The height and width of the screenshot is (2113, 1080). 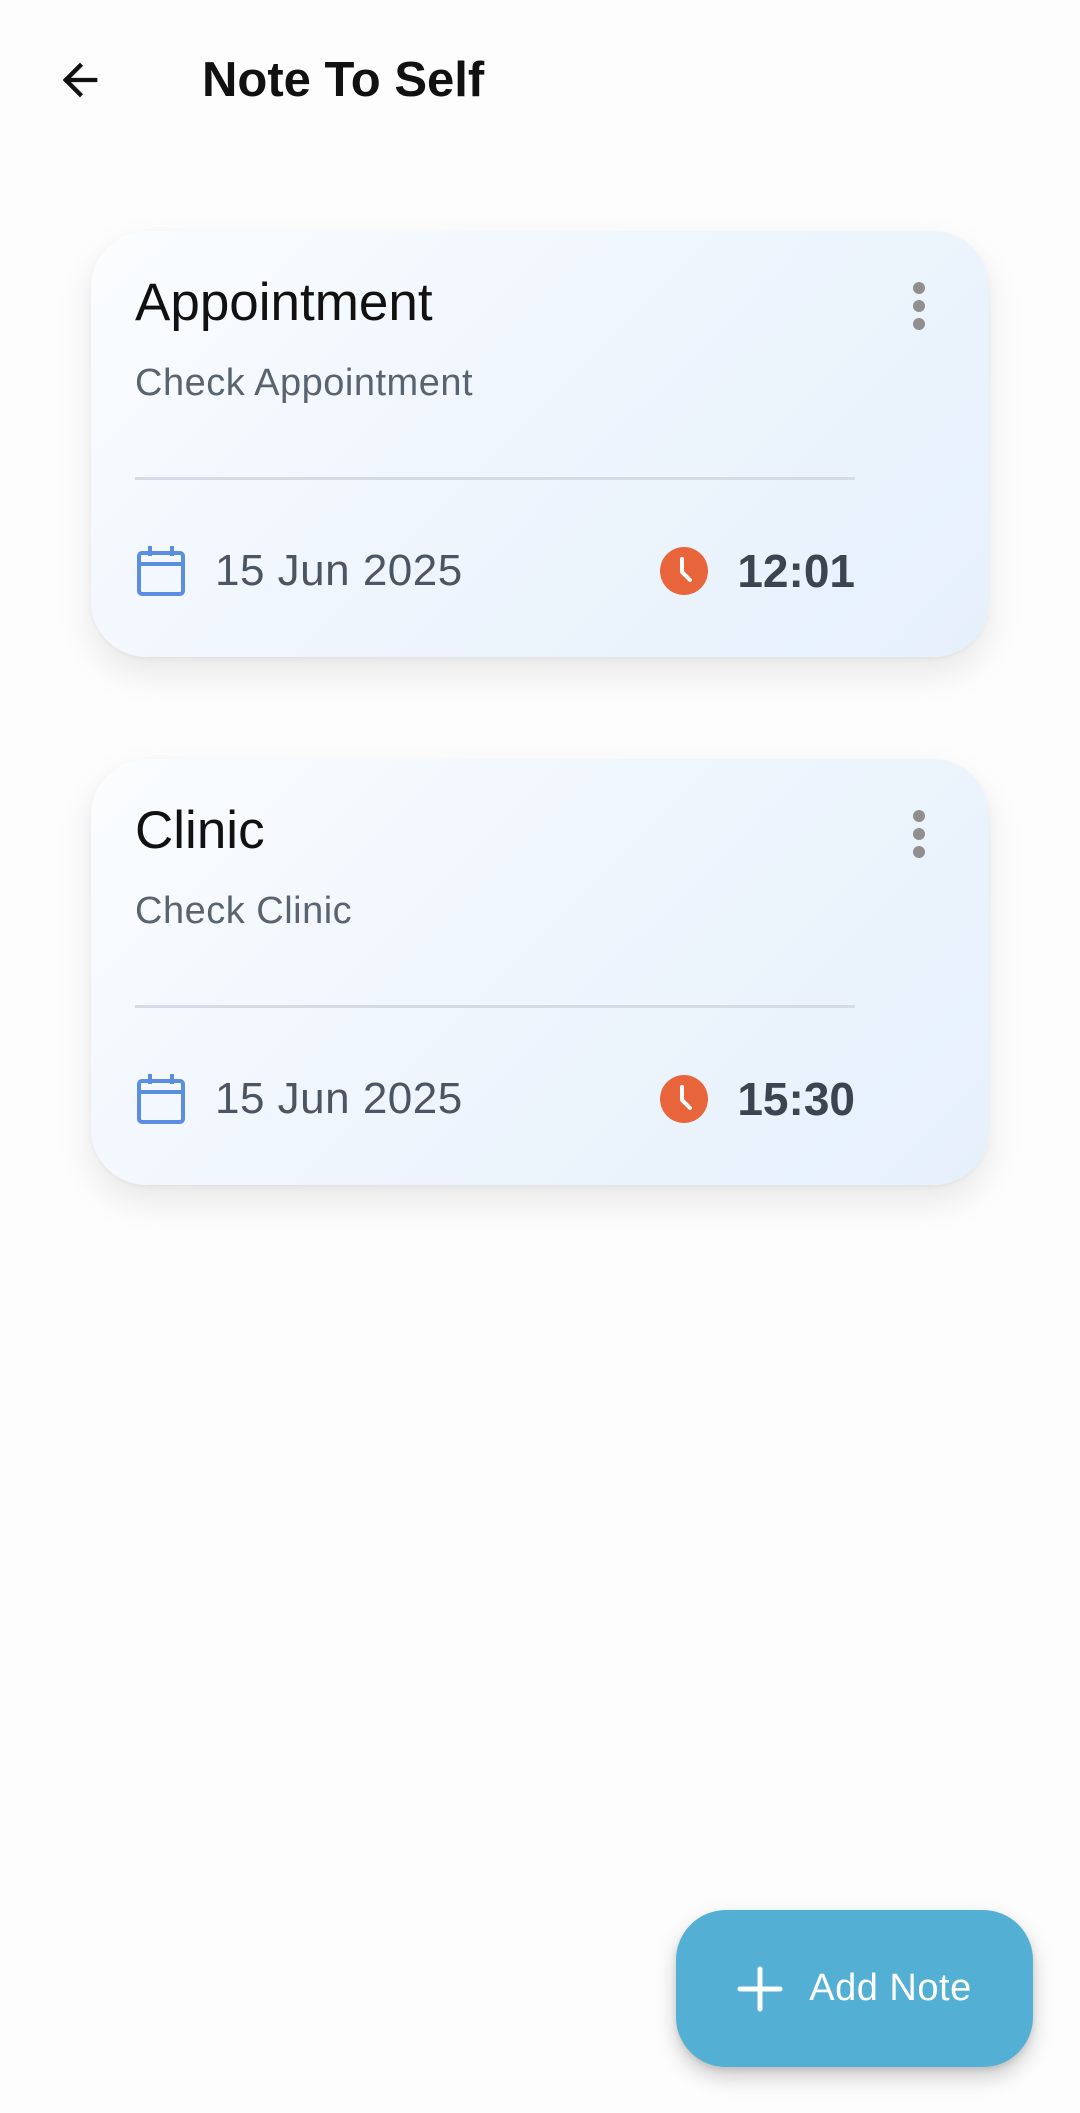 I want to click on note-time: 12:01, so click(x=757, y=571).